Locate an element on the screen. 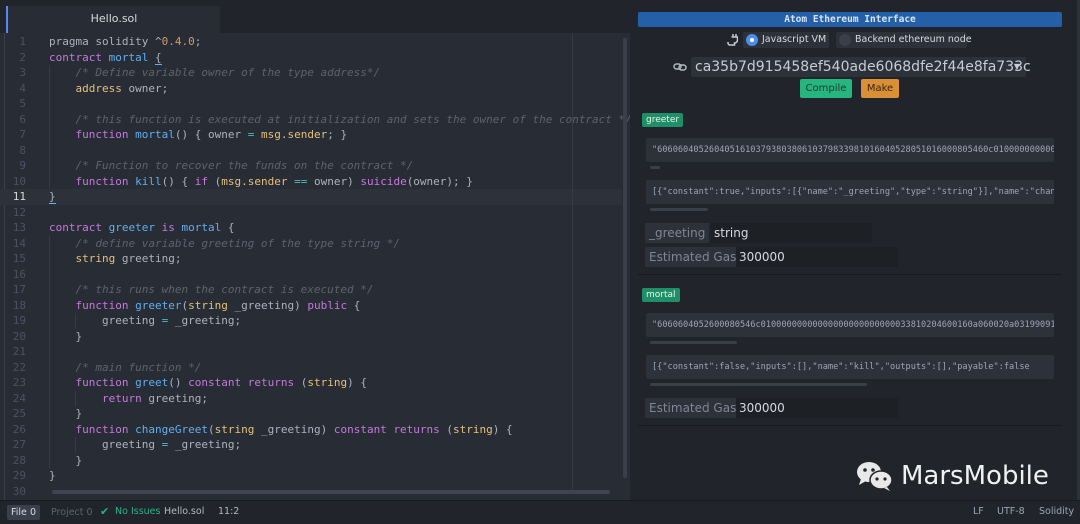  radio-javascript-vm: Javascript VM is located at coordinates (786, 40).